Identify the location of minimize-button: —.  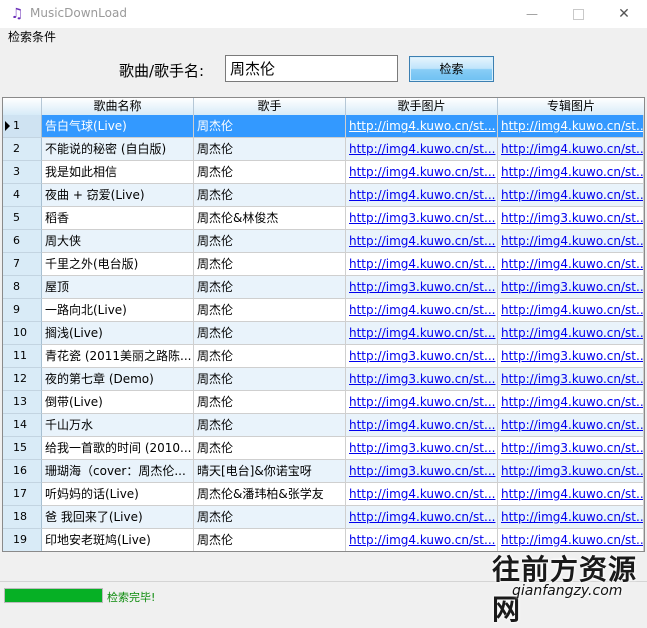
(532, 14).